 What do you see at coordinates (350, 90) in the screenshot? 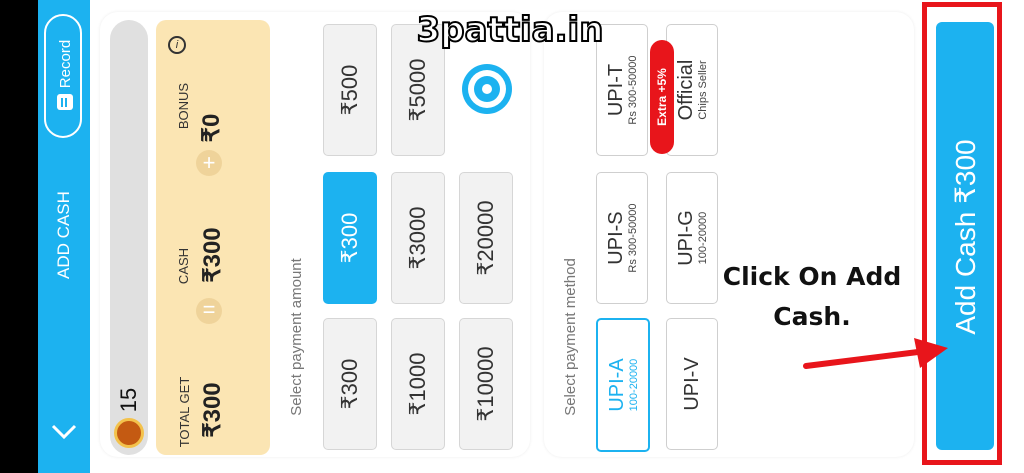
I see `amount-button: ₹500` at bounding box center [350, 90].